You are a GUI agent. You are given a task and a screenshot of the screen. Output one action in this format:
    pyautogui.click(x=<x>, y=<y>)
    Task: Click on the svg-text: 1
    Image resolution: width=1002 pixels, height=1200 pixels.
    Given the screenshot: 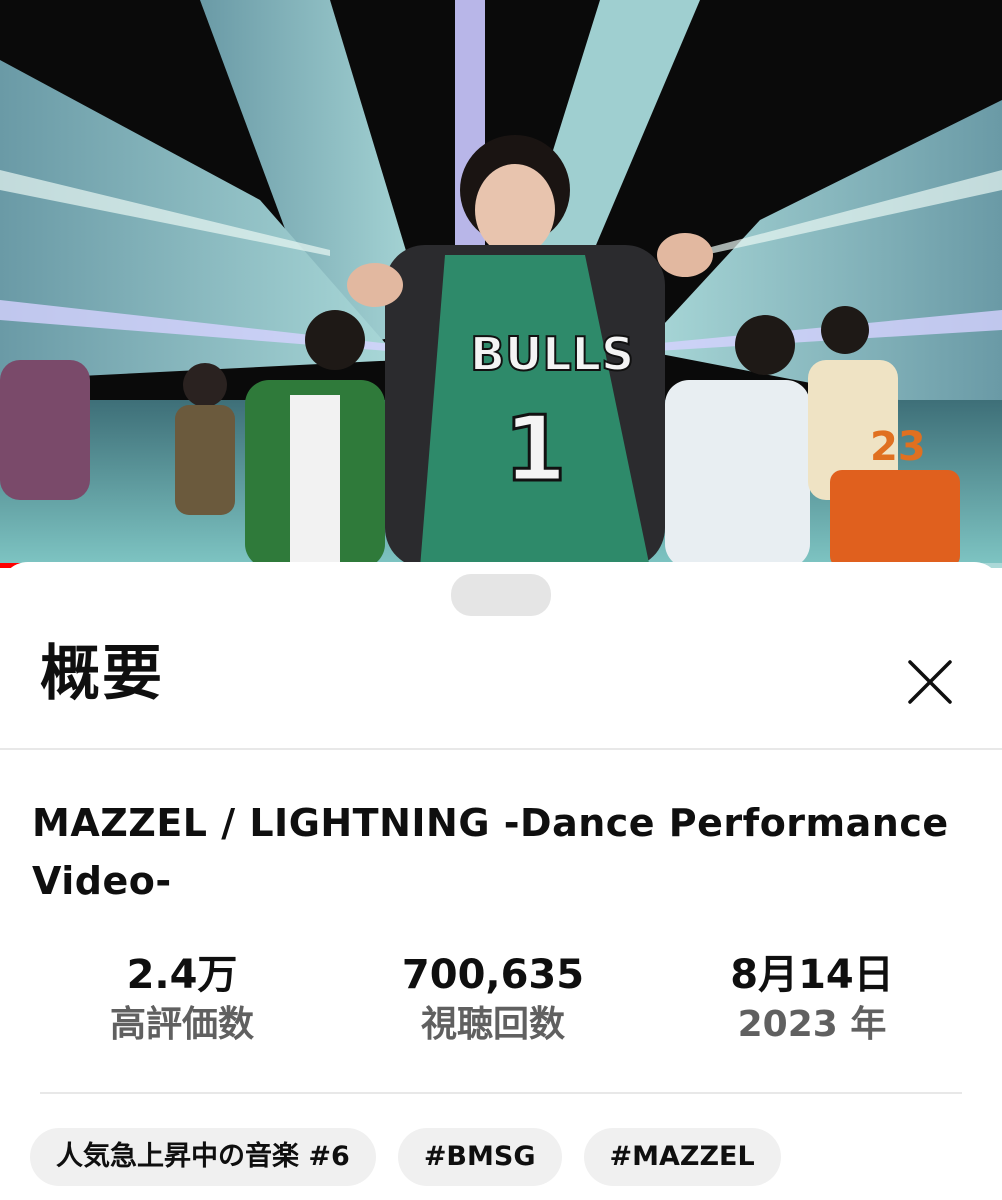 What is the action you would take?
    pyautogui.click(x=535, y=449)
    